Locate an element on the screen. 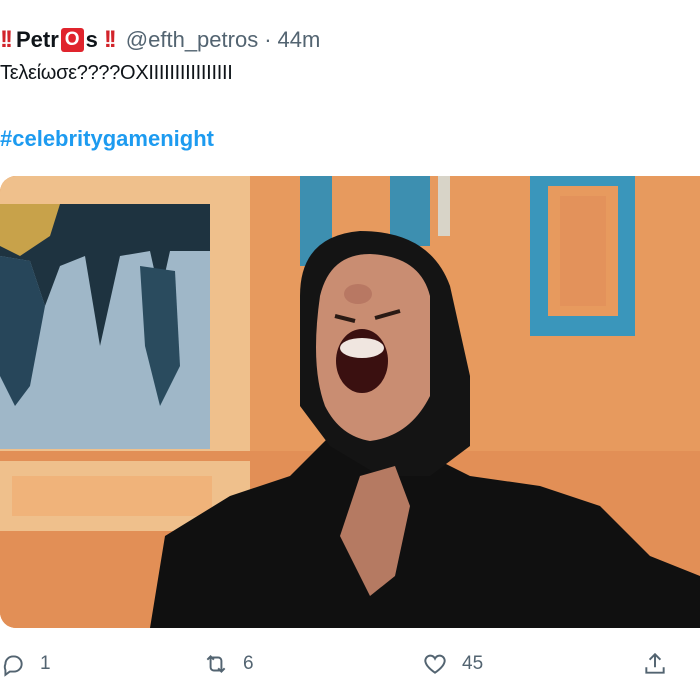  share-button is located at coordinates (655, 664).